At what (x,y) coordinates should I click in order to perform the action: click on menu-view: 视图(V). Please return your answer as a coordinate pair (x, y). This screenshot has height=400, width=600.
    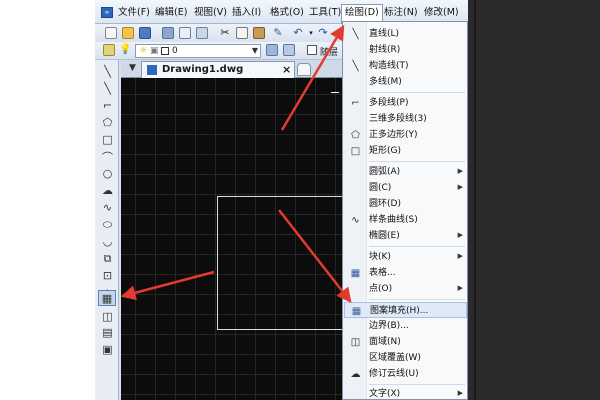
    Looking at the image, I should click on (210, 13).